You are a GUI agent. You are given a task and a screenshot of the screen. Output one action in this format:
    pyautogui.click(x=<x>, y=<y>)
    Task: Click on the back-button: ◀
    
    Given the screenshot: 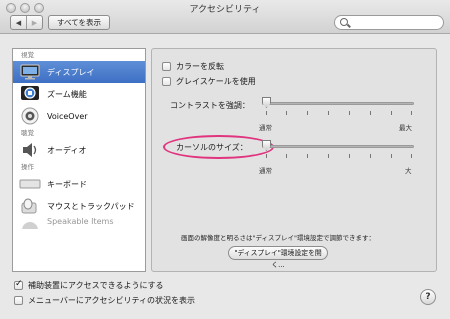 What is the action you would take?
    pyautogui.click(x=18, y=22)
    